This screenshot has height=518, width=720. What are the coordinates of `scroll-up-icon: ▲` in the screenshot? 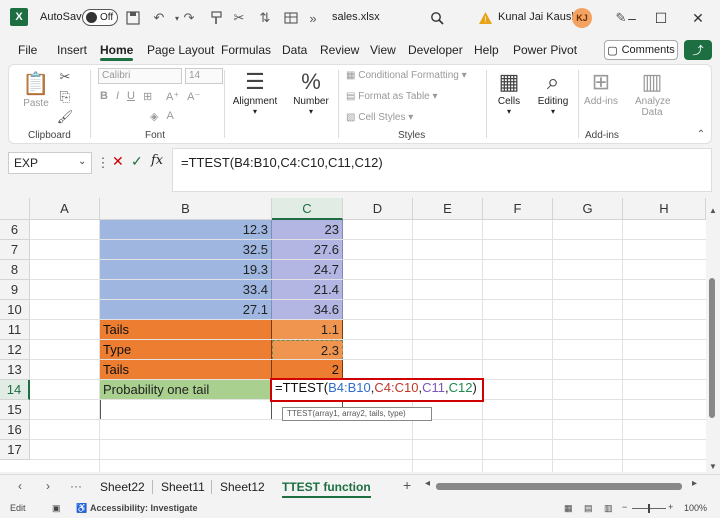 It's located at (713, 210).